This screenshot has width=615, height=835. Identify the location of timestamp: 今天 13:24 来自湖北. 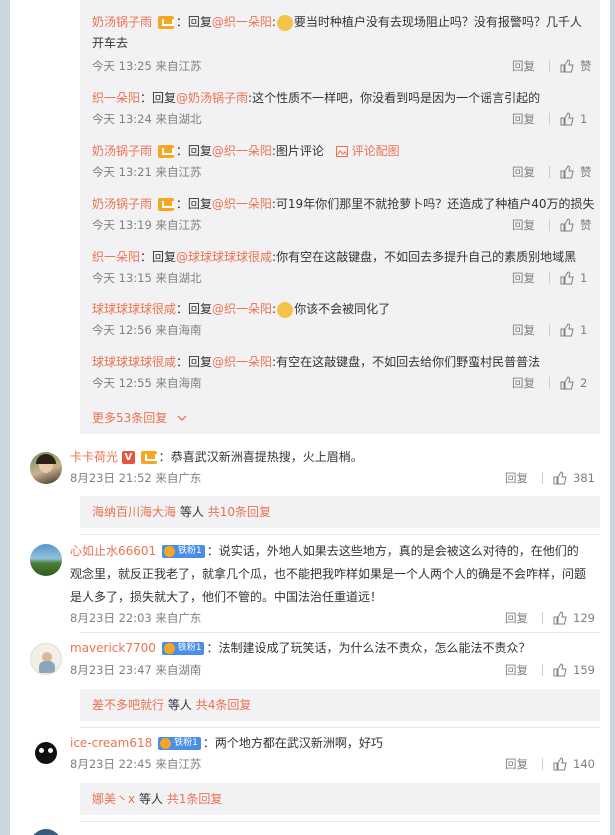
(147, 119).